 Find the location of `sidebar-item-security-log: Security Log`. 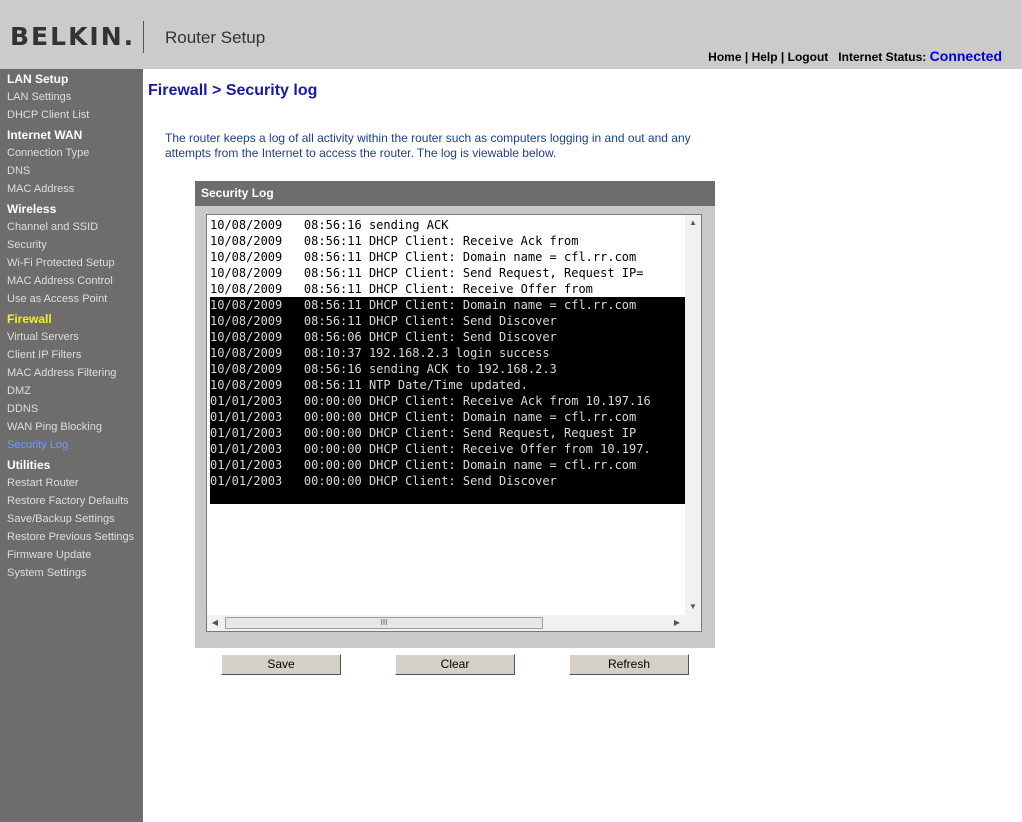

sidebar-item-security-log: Security Log is located at coordinates (71, 445).